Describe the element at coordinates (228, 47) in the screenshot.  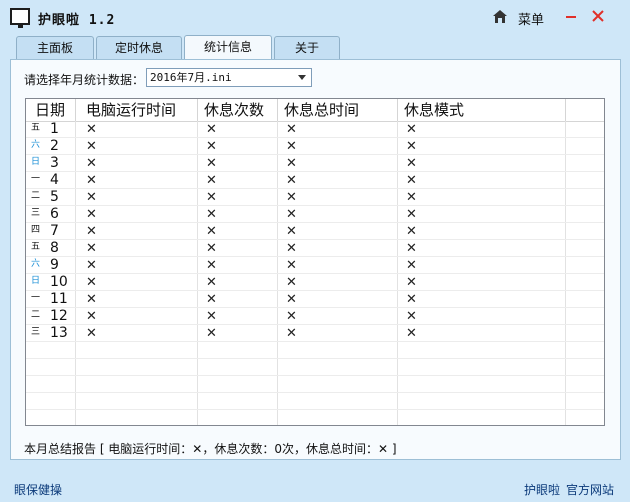
I see `tab-statistics: 统计信息` at that location.